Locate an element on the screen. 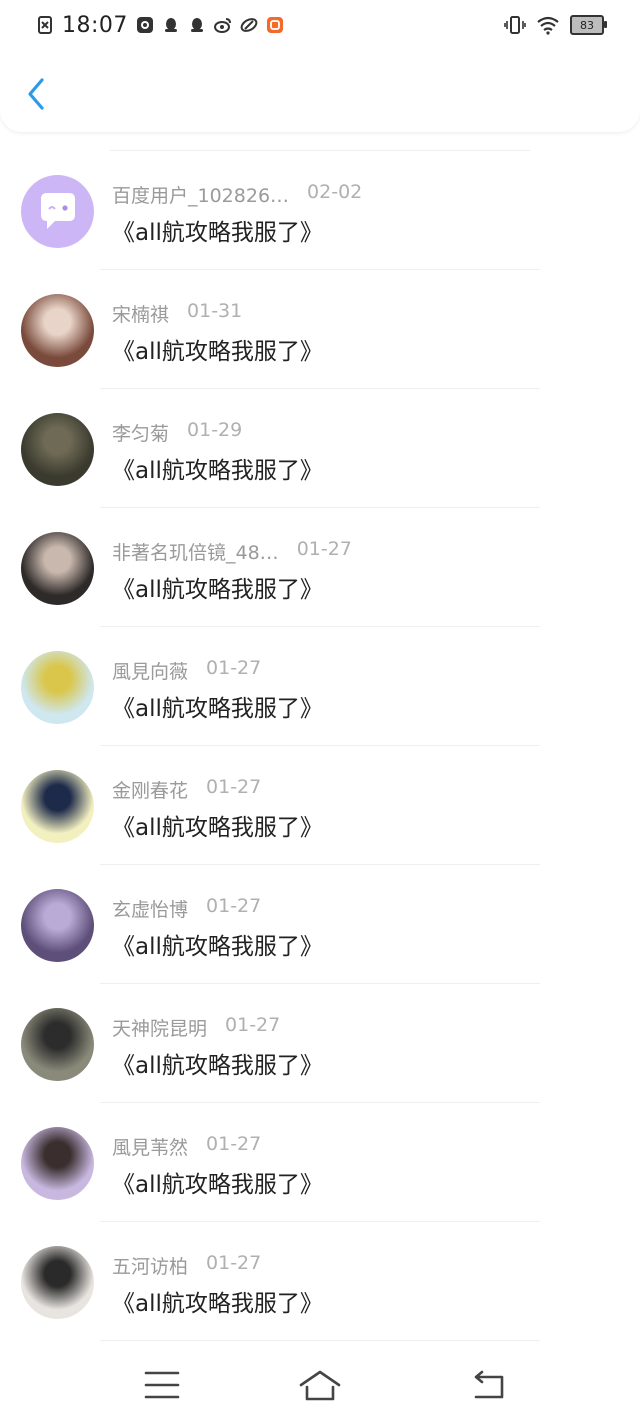 Image resolution: width=640 pixels, height=1423 pixels. username: 李匀菊 is located at coordinates (140, 432).